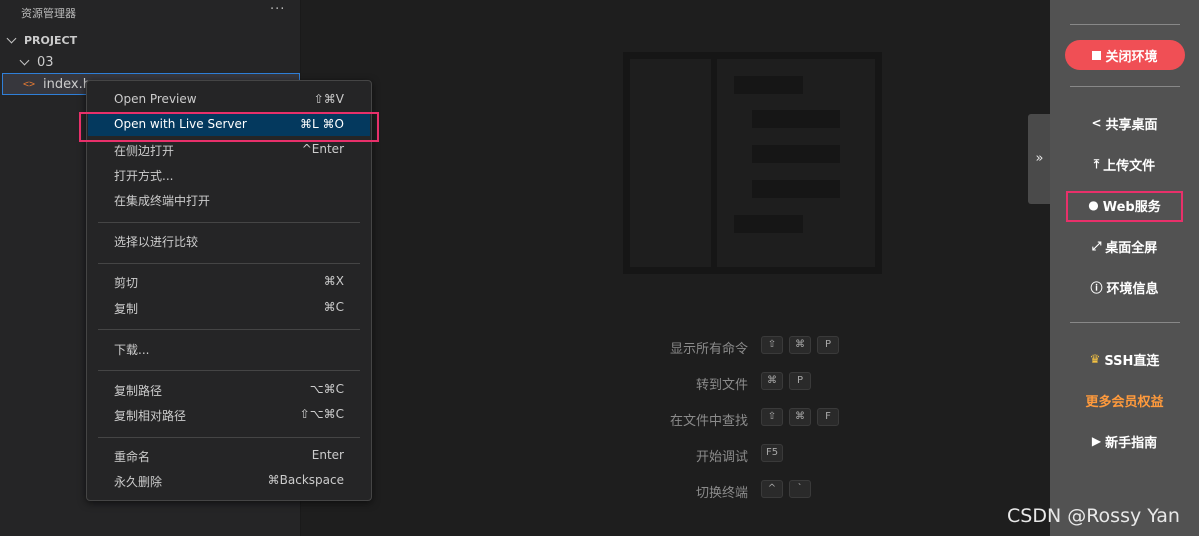 The image size is (1199, 536). I want to click on menu-item-label: 在集成终端中打开, so click(162, 201).